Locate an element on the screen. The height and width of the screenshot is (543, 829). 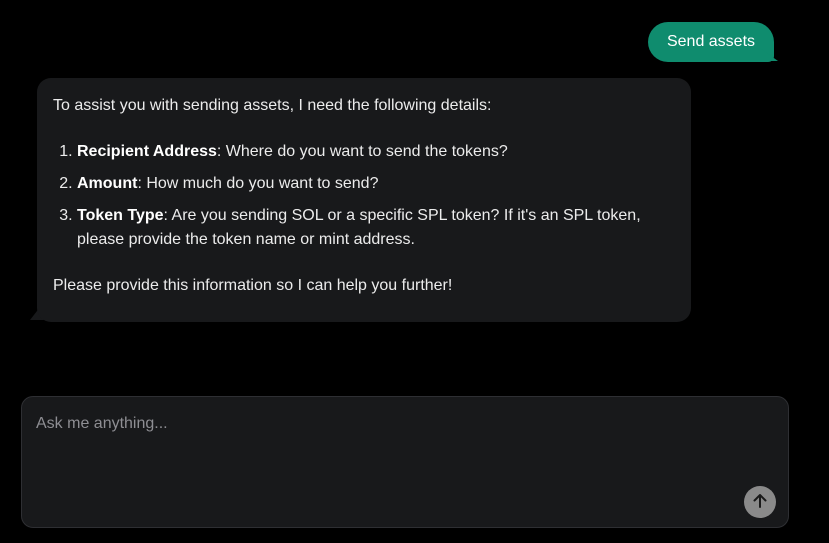
user-message: Send assets is located at coordinates (711, 42).